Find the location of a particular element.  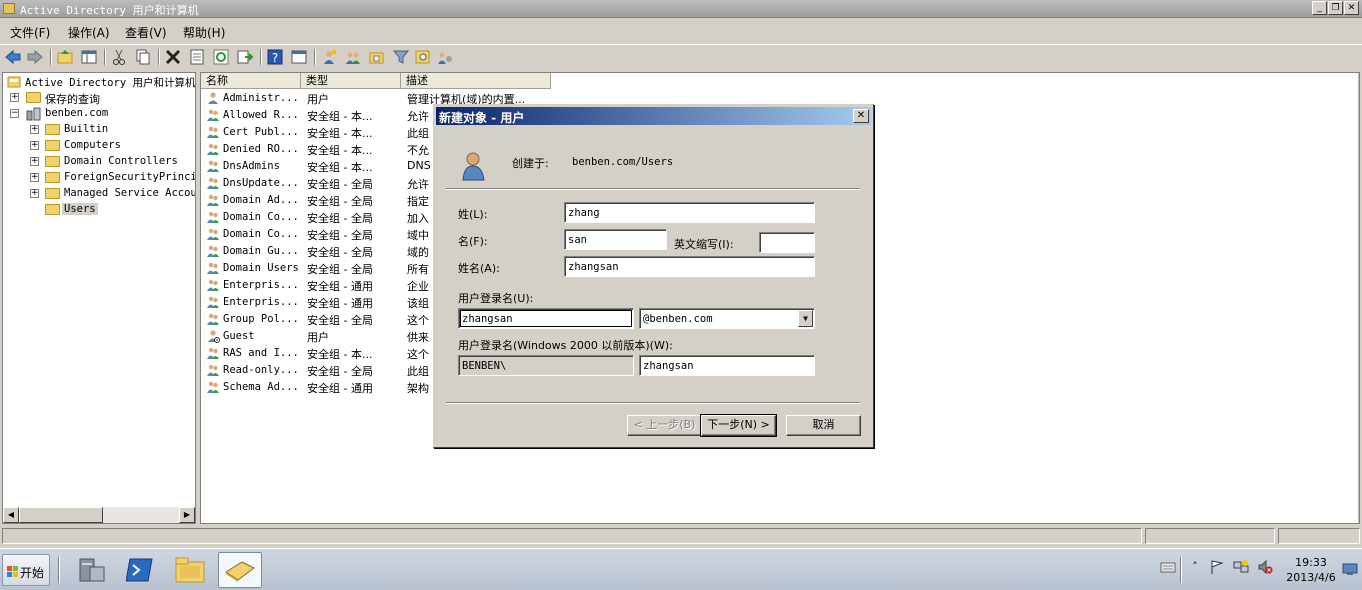

delete-icon is located at coordinates (173, 57).